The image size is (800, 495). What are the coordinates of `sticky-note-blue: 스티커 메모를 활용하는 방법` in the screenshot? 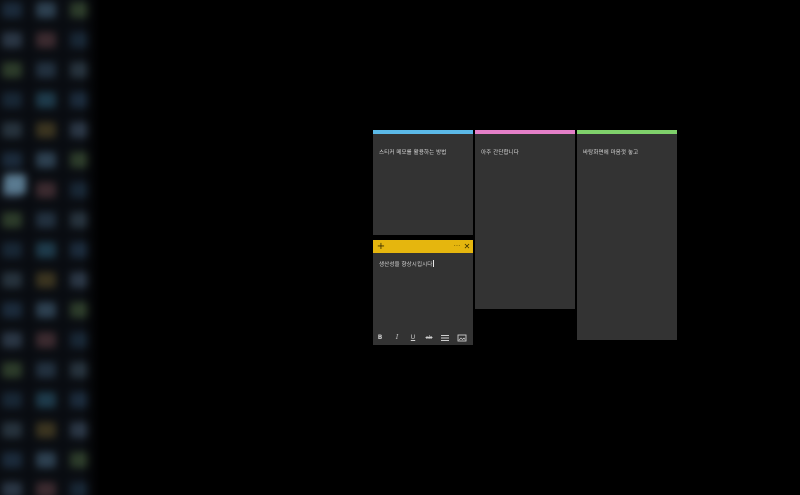 It's located at (423, 182).